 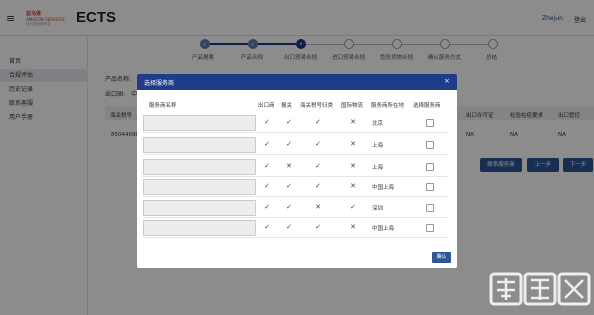 I want to click on column-header-hs-classification: 海关税号归类, so click(x=317, y=106).